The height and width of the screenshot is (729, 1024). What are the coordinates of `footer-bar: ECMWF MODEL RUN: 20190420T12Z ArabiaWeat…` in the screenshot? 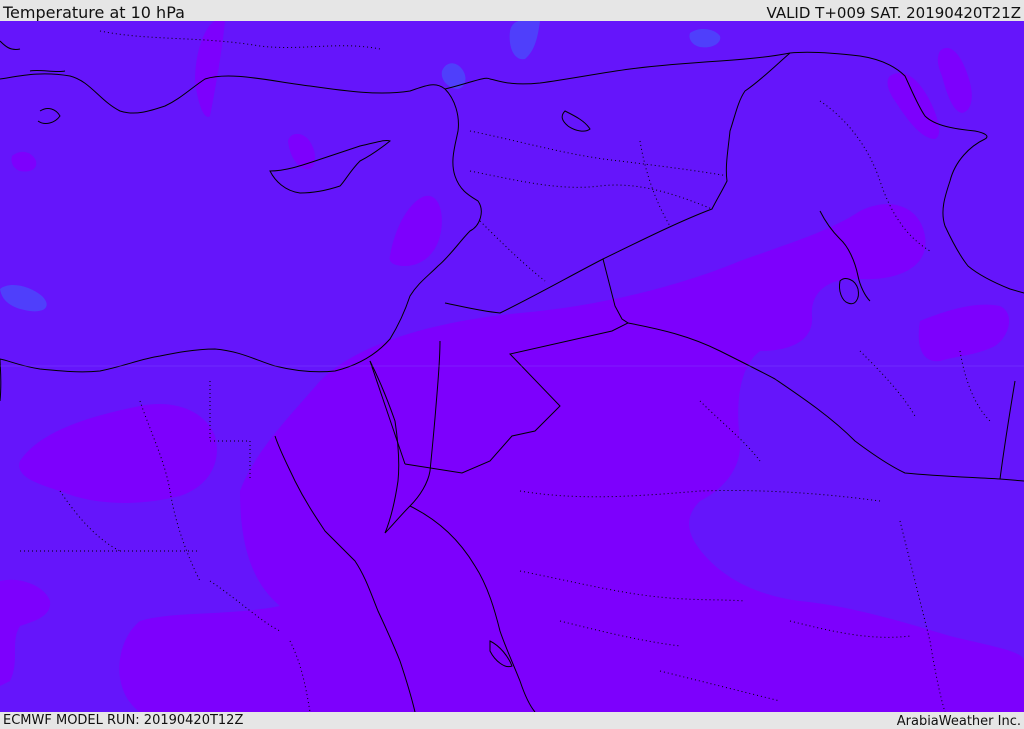 It's located at (512, 720).